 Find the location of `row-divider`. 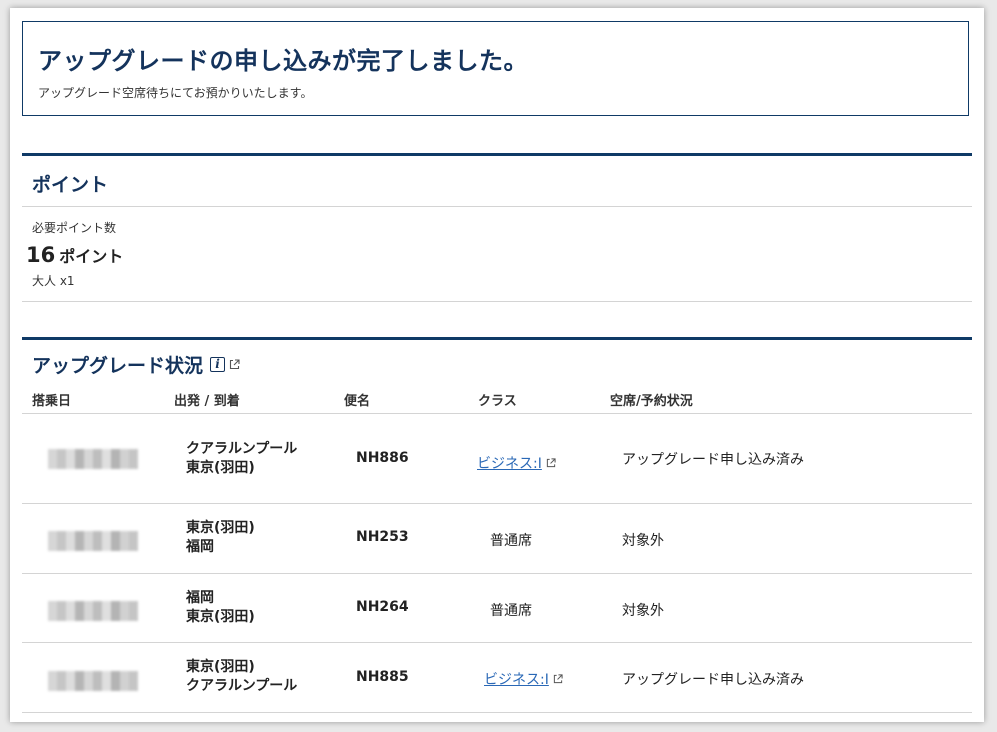

row-divider is located at coordinates (497, 712).